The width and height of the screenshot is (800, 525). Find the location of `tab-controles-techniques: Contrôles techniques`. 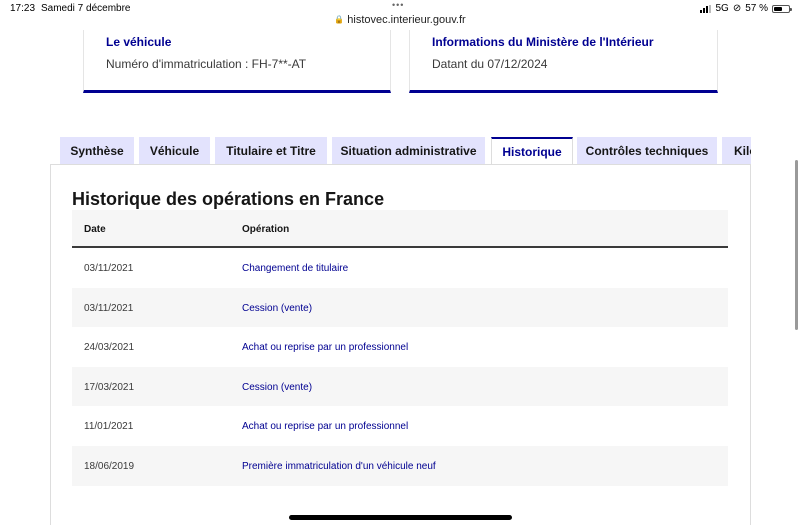

tab-controles-techniques: Contrôles techniques is located at coordinates (647, 150).